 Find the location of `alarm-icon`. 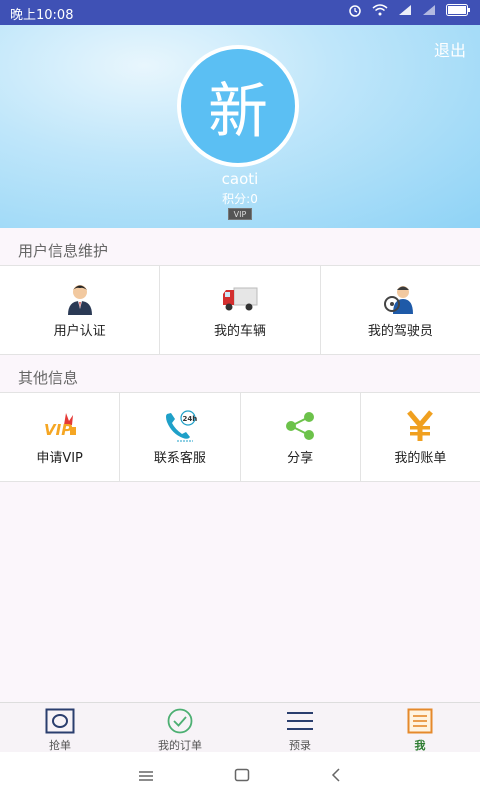

alarm-icon is located at coordinates (355, 10).